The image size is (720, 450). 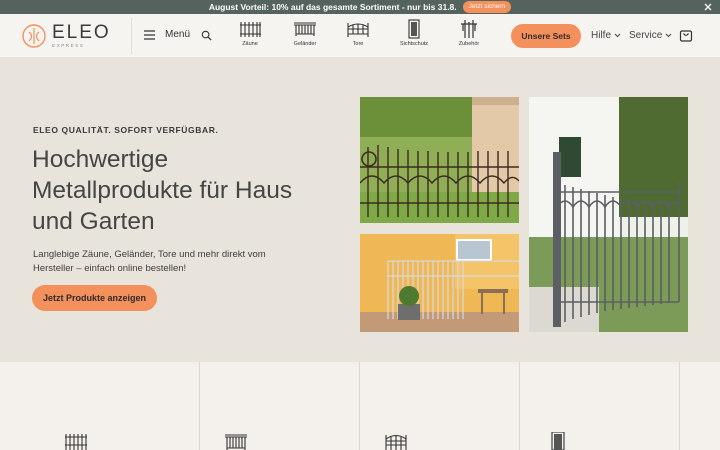 I want to click on hero-eyebrow: ELEO QUALITÄT. SOFORT VERFÜGBAR., so click(x=126, y=130).